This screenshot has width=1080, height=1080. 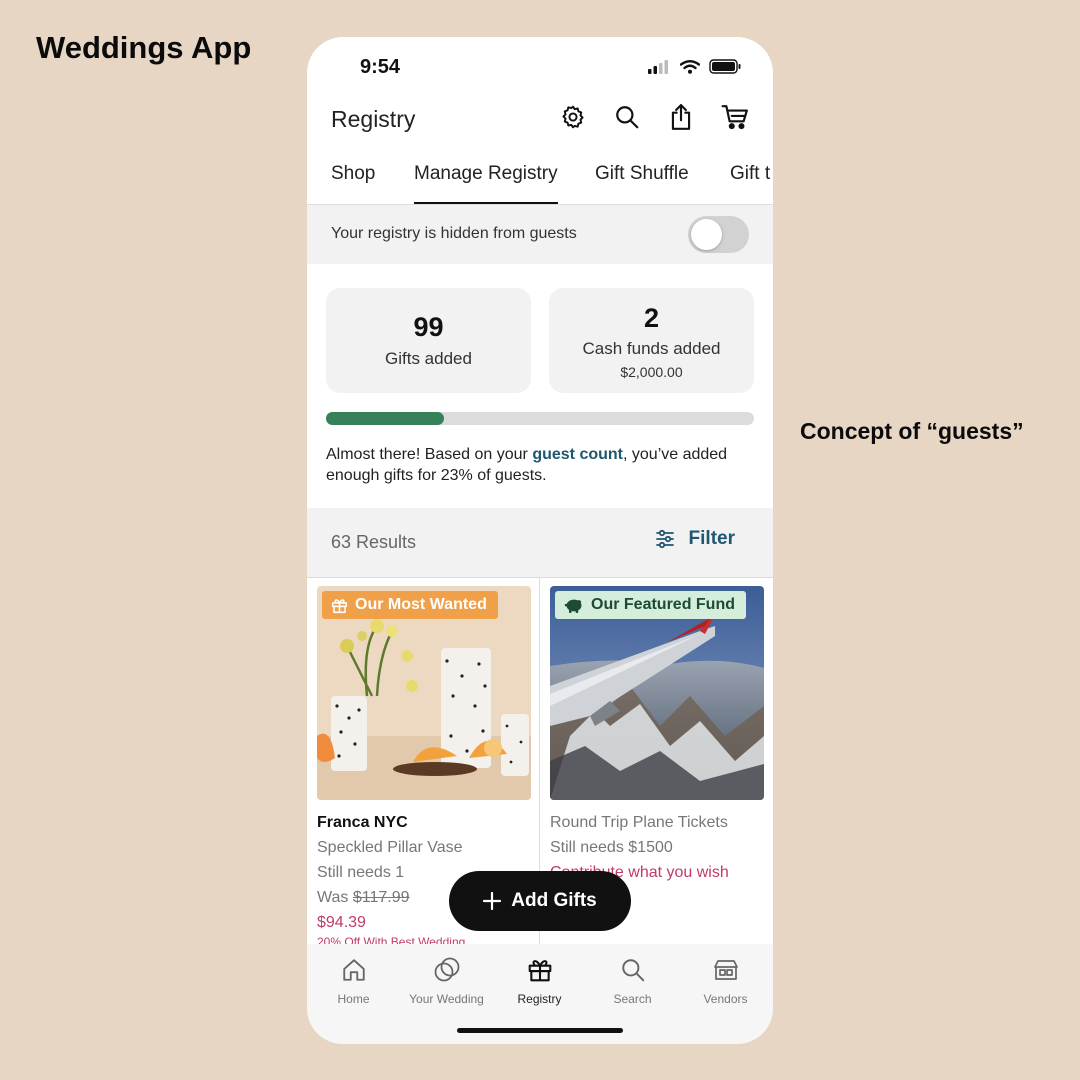 I want to click on sliders-icon, so click(x=664, y=539).